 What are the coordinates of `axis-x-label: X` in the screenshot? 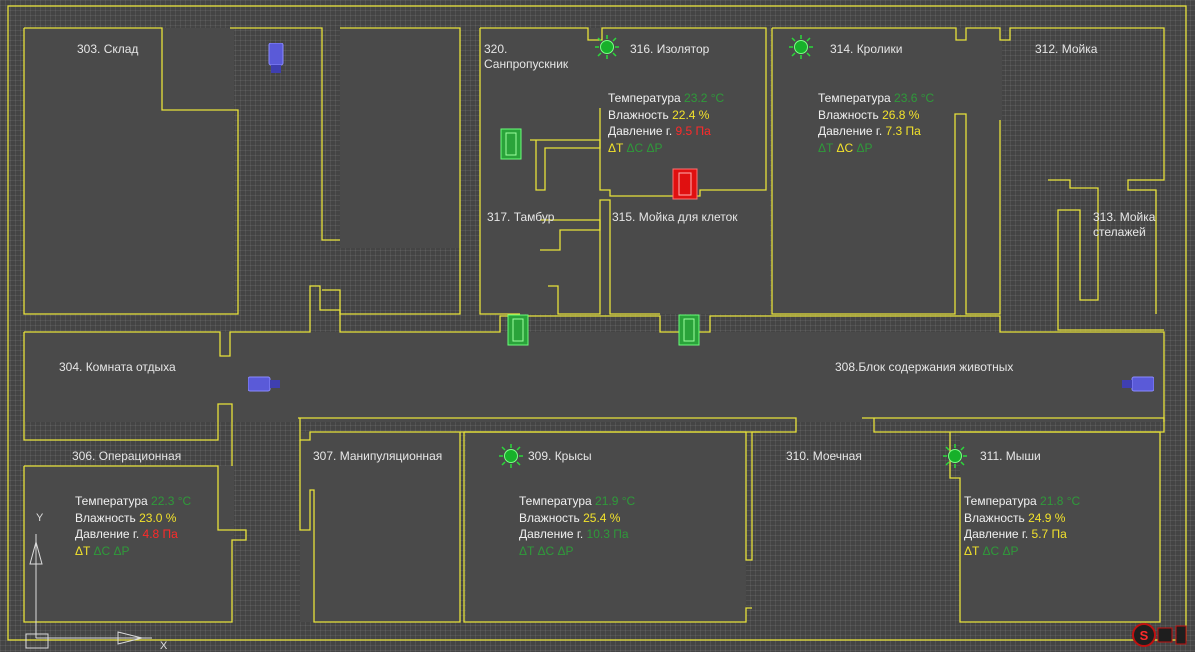 It's located at (164, 646).